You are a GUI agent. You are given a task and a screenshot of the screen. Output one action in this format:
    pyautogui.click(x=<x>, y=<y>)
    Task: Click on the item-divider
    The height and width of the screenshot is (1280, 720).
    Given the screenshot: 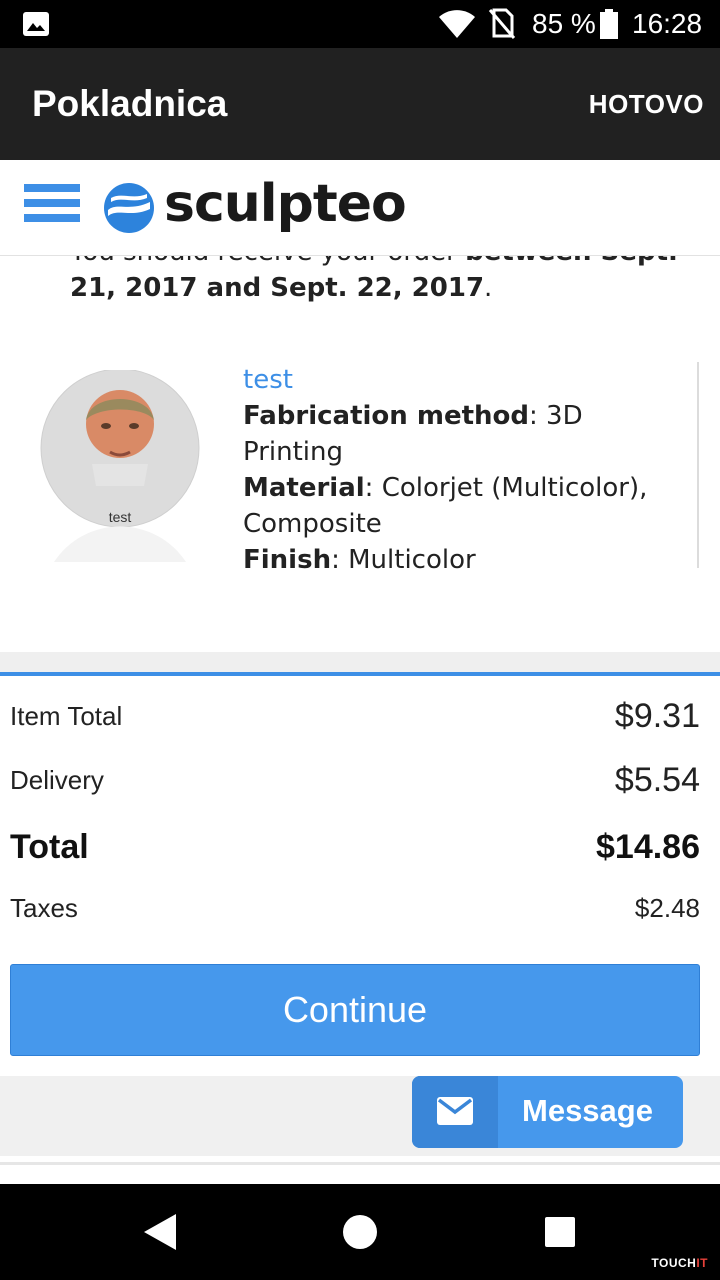 What is the action you would take?
    pyautogui.click(x=698, y=465)
    